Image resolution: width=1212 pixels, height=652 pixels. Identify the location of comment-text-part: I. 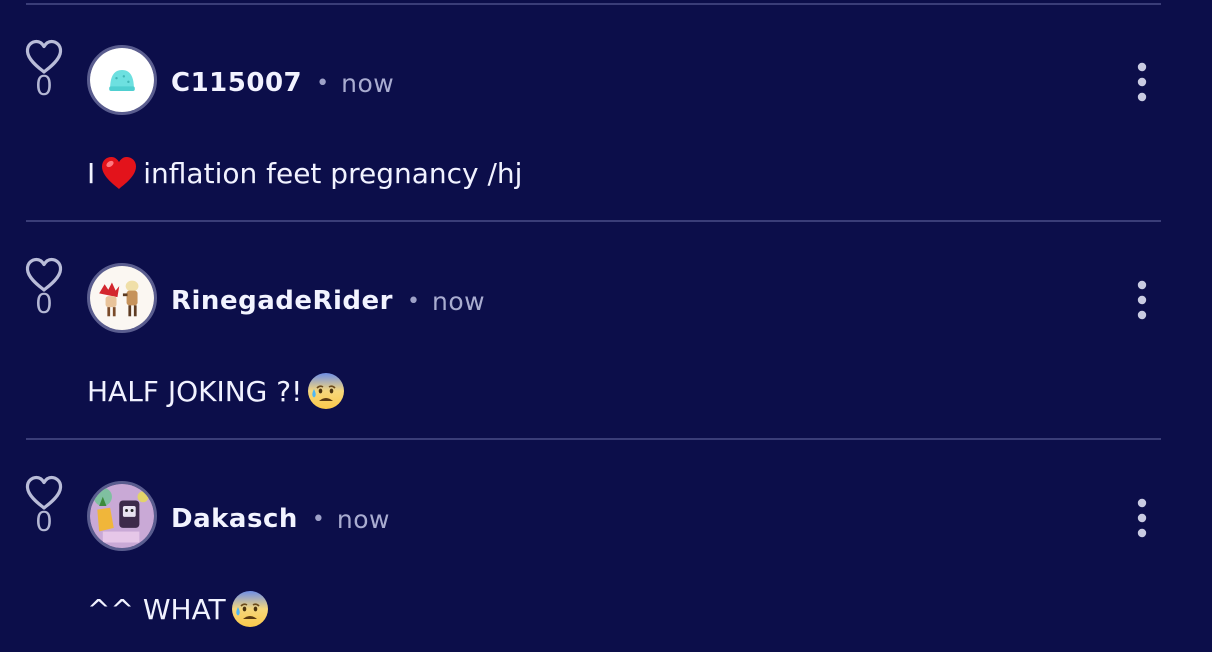
(91, 173).